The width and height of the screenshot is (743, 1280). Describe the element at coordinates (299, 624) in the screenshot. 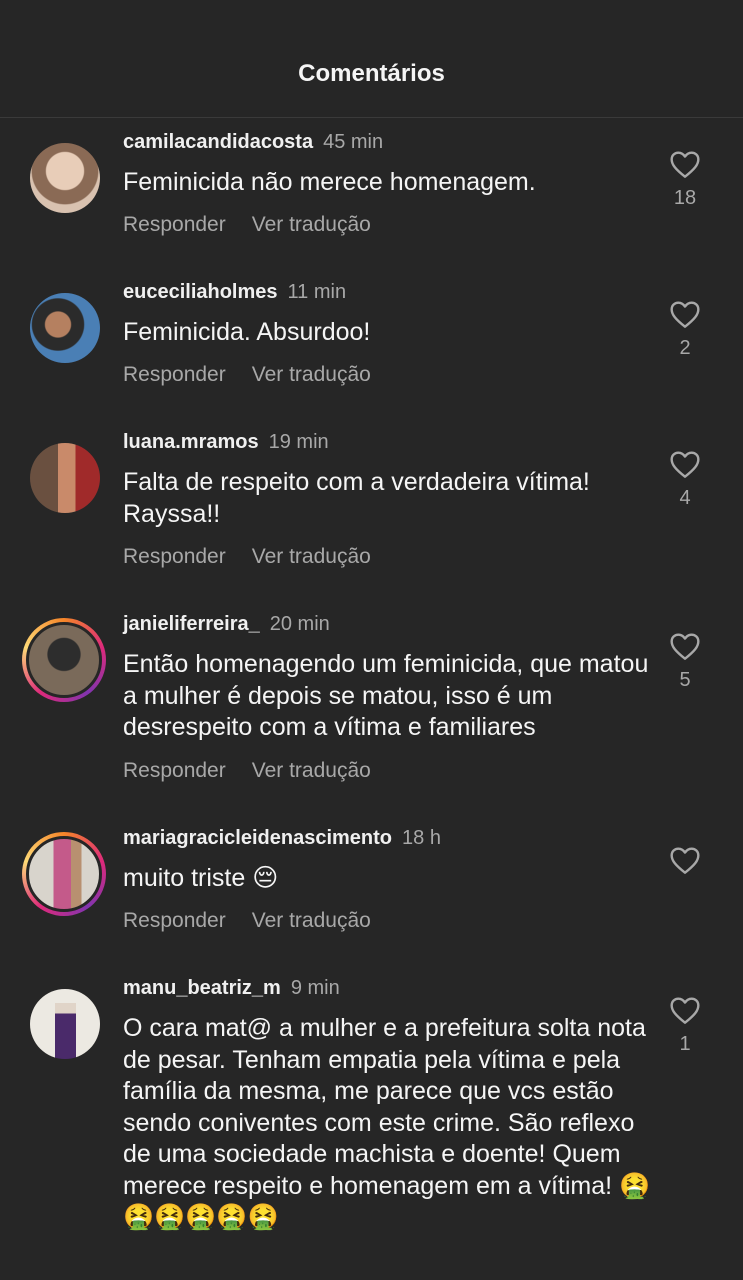

I see `comment-time: 20 min` at that location.